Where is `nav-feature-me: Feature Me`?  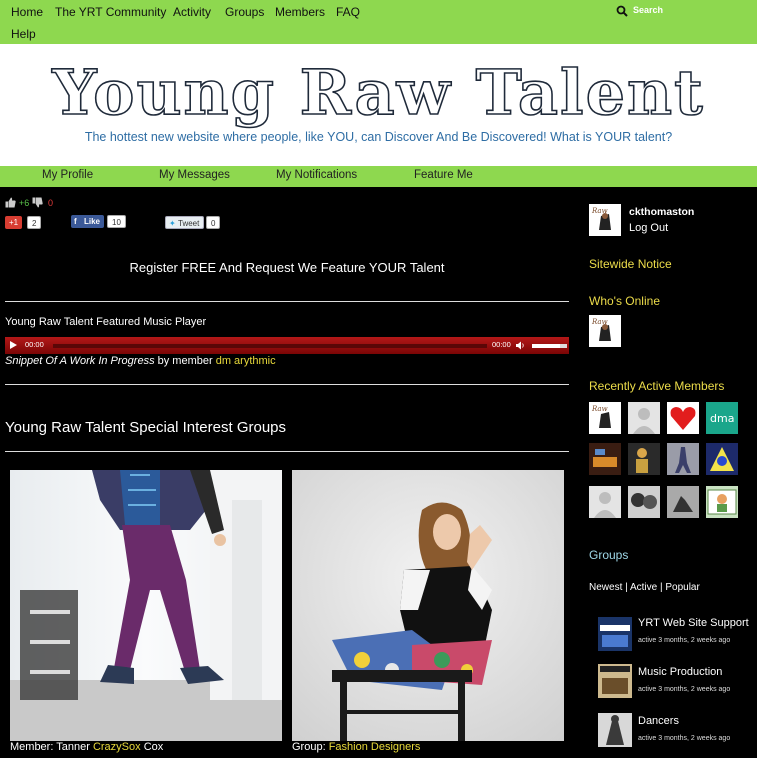
nav-feature-me: Feature Me is located at coordinates (443, 175).